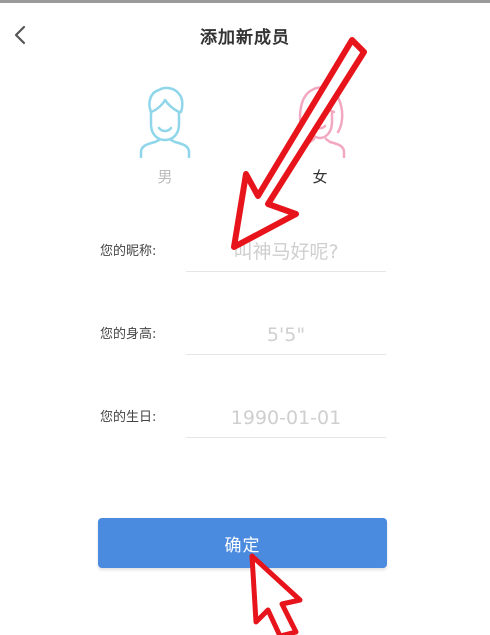 The image size is (490, 635). What do you see at coordinates (286, 252) in the screenshot?
I see `nickname-input` at bounding box center [286, 252].